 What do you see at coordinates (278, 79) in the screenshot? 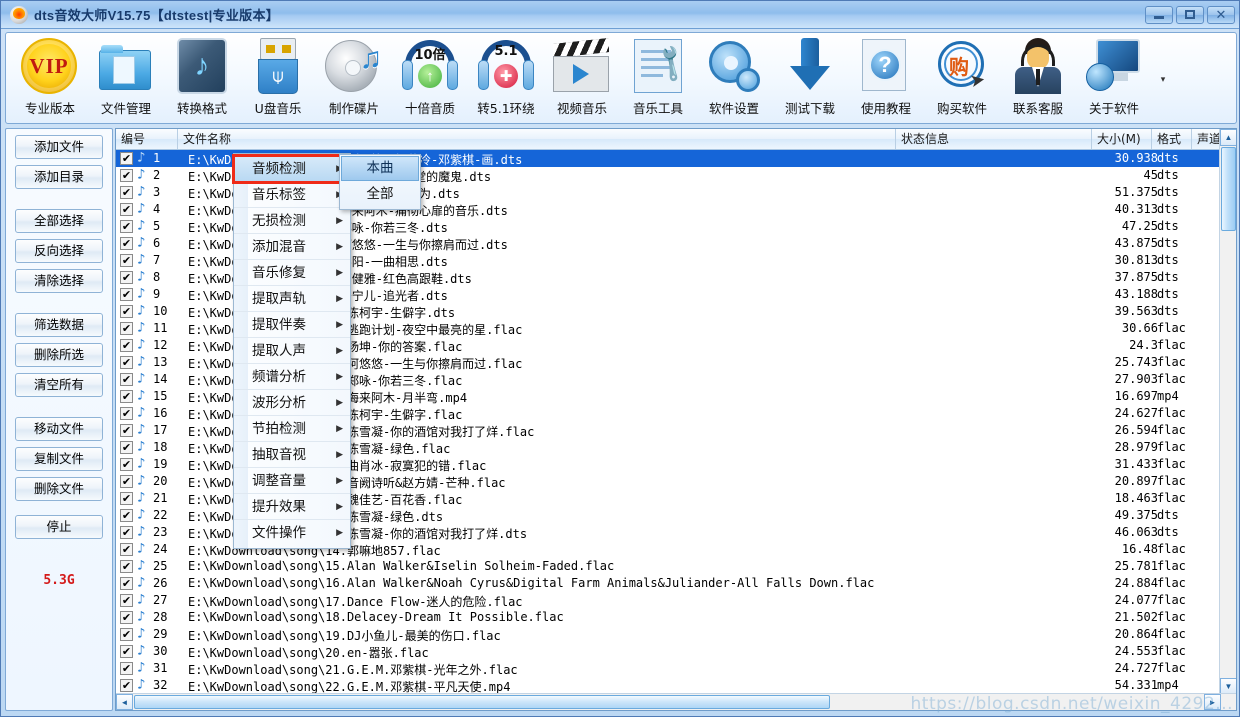
I see `toolbar-item-usb-music: ⍦ U盘音乐` at bounding box center [278, 79].